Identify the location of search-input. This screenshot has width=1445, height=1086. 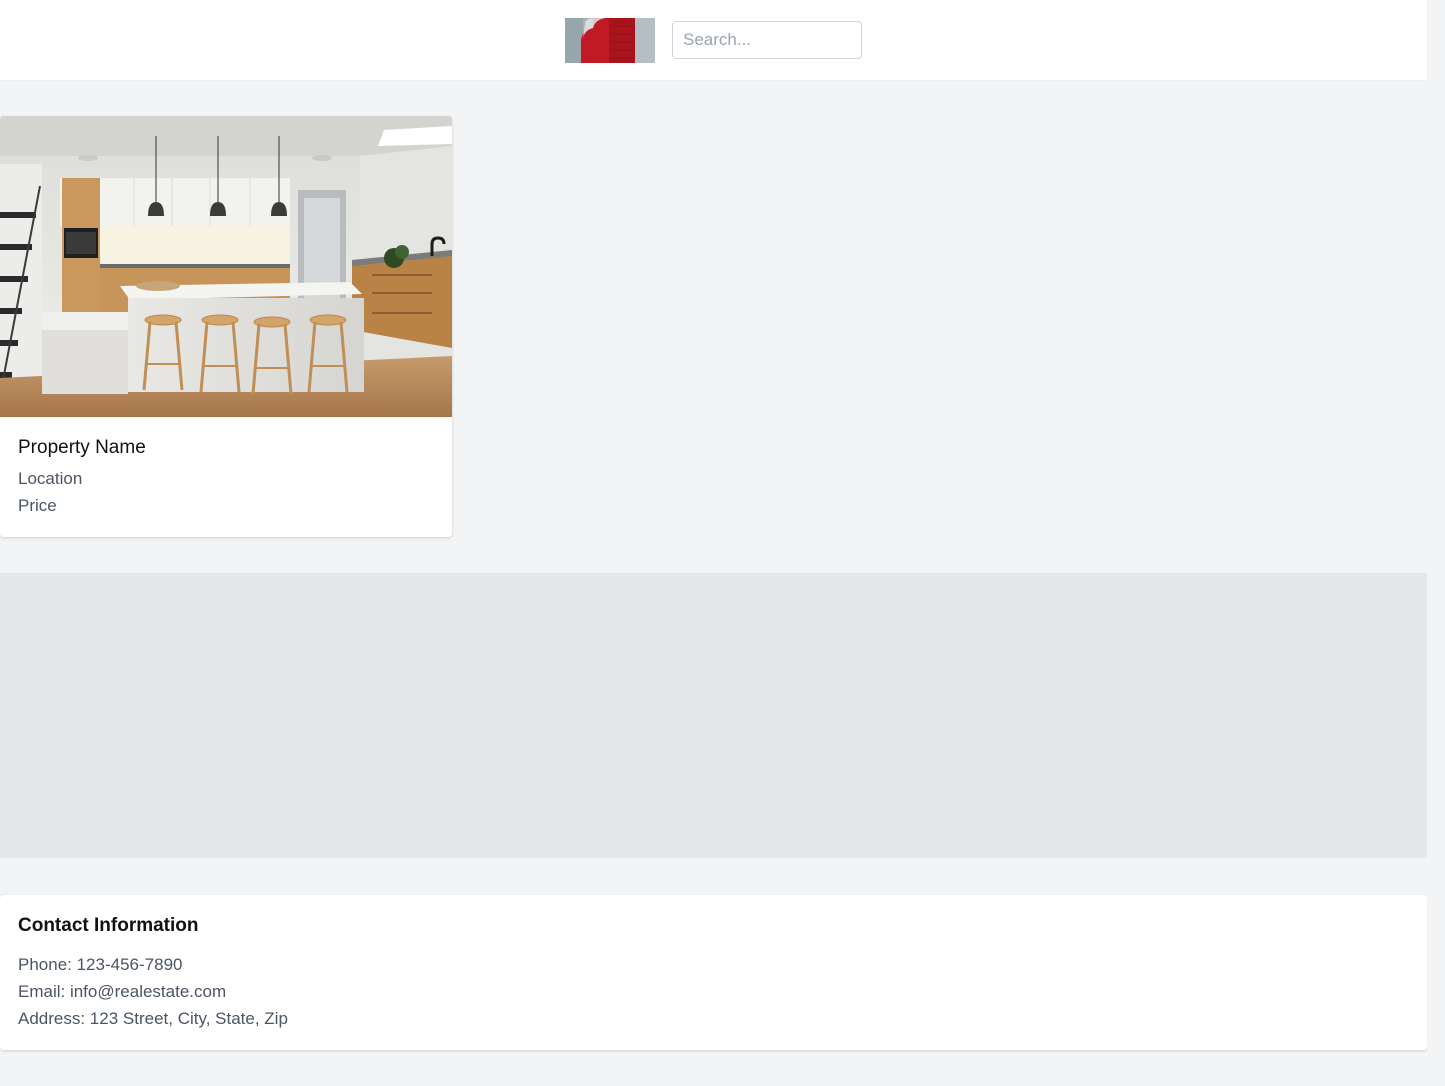
(767, 40).